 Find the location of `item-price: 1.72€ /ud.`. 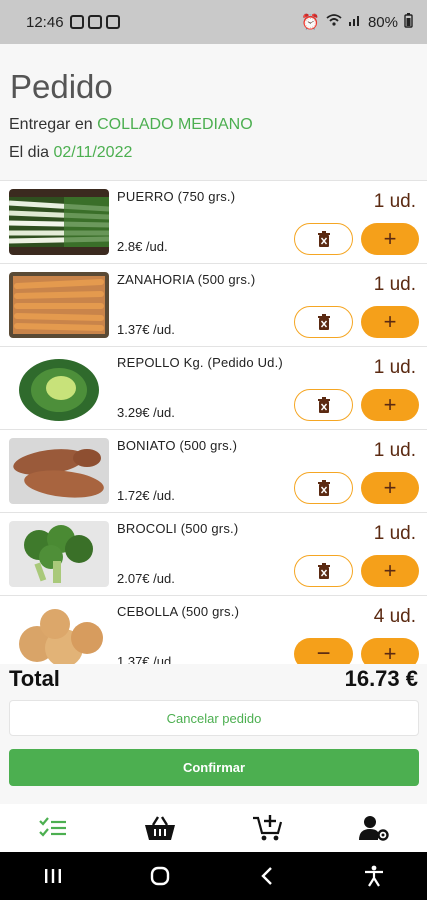

item-price: 1.72€ /ud. is located at coordinates (146, 495).